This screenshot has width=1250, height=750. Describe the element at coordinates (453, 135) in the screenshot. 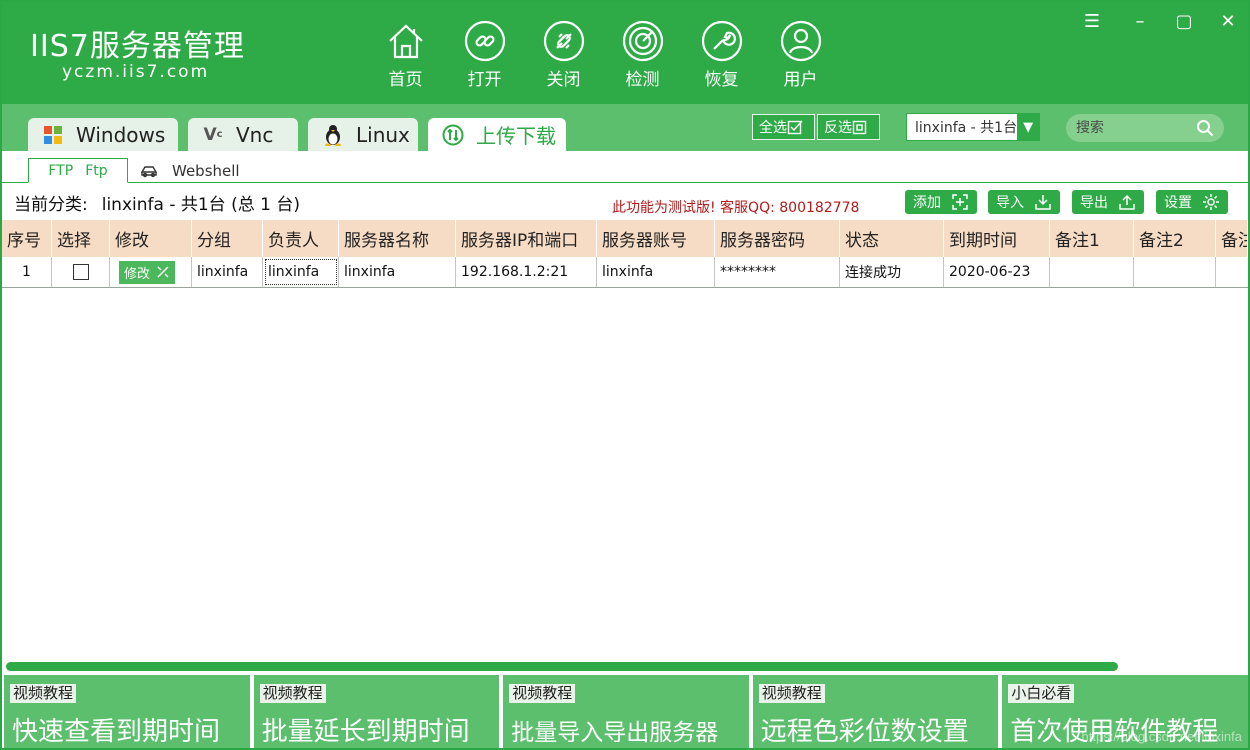

I see `transfer-icon` at that location.